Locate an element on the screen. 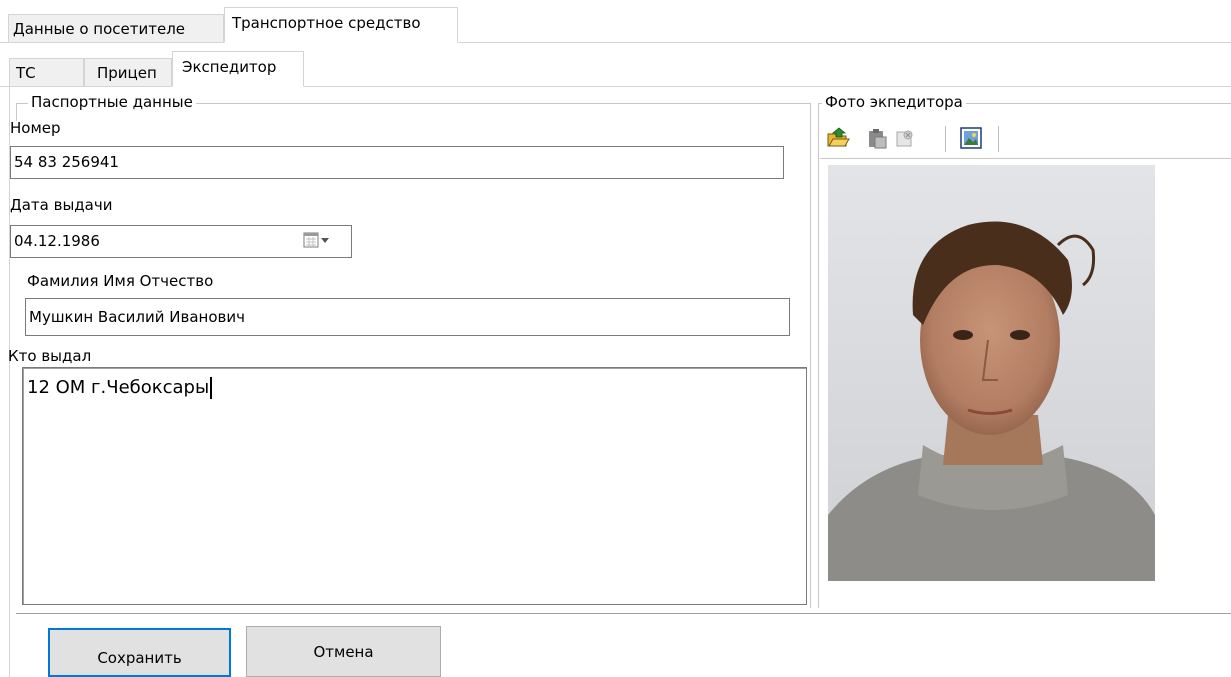 The width and height of the screenshot is (1231, 677). passport-group-right-line is located at coordinates (810, 355).